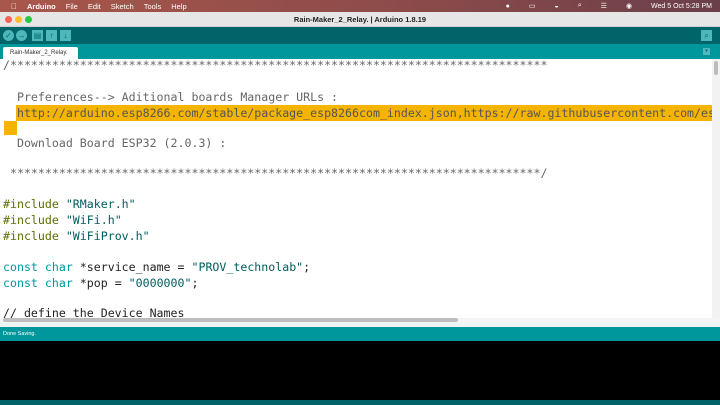 The height and width of the screenshot is (405, 720). What do you see at coordinates (94, 6) in the screenshot?
I see `menu-edit: Edit` at bounding box center [94, 6].